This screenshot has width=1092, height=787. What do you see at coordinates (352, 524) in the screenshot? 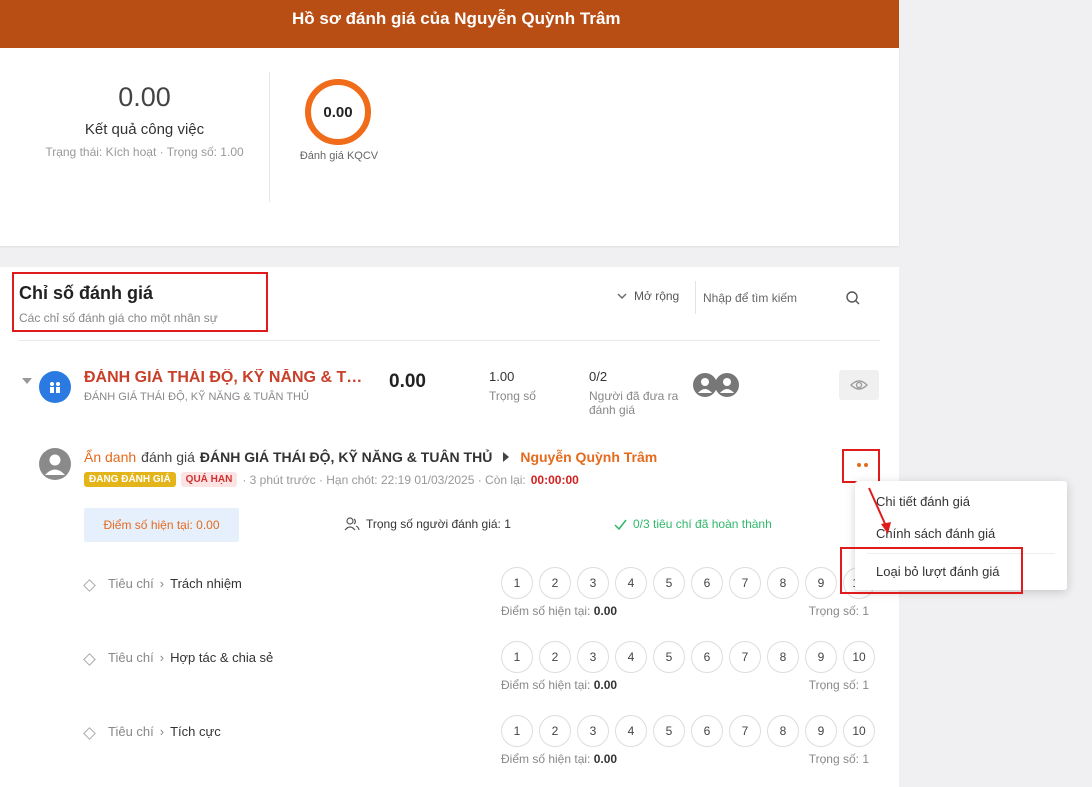
I see `users-icon` at bounding box center [352, 524].